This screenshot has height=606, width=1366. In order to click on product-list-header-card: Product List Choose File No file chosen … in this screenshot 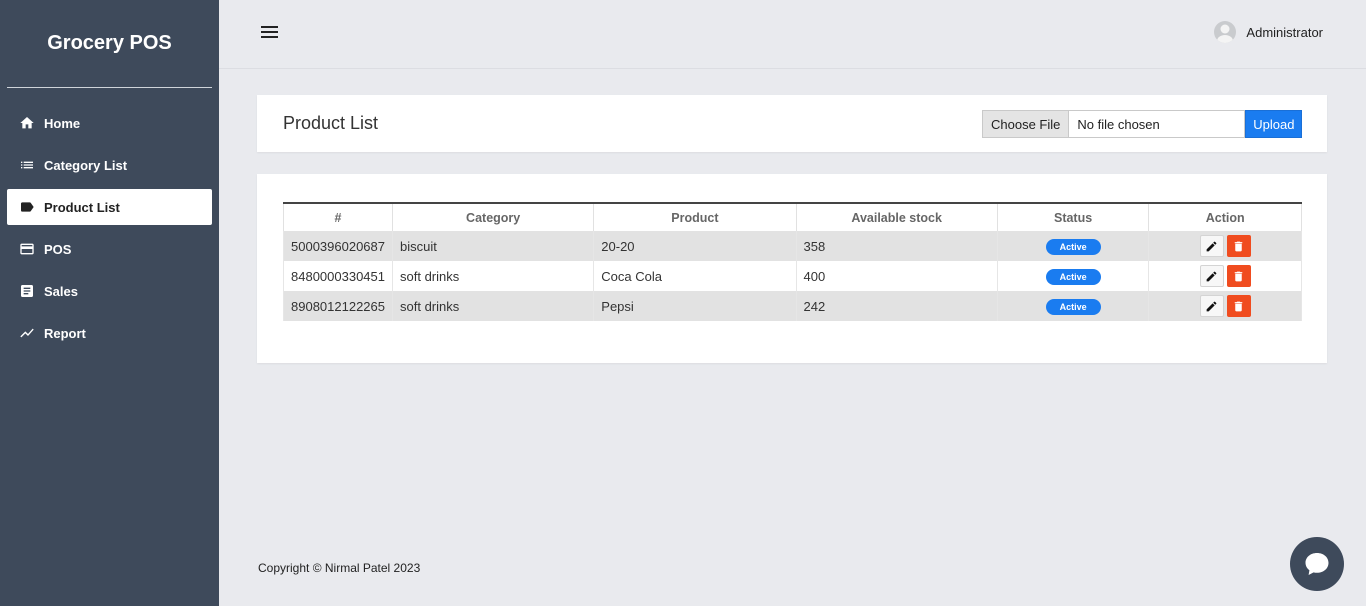, I will do `click(792, 123)`.